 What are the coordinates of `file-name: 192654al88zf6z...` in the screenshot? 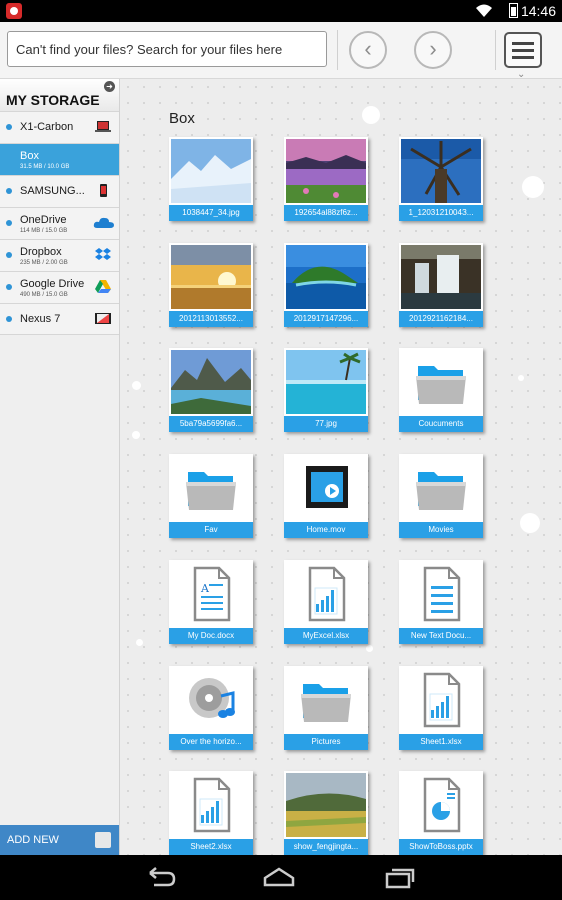 It's located at (326, 213).